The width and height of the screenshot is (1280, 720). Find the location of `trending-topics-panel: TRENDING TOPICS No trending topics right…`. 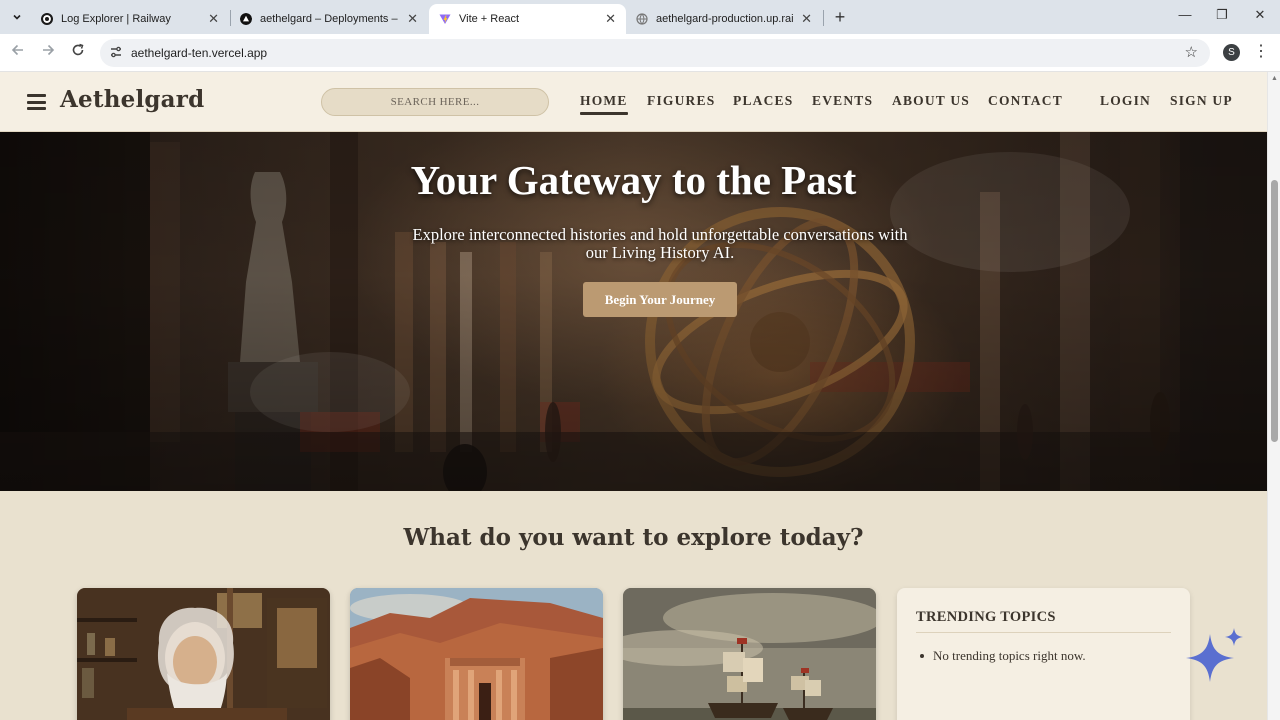

trending-topics-panel: TRENDING TOPICS No trending topics right… is located at coordinates (1043, 654).